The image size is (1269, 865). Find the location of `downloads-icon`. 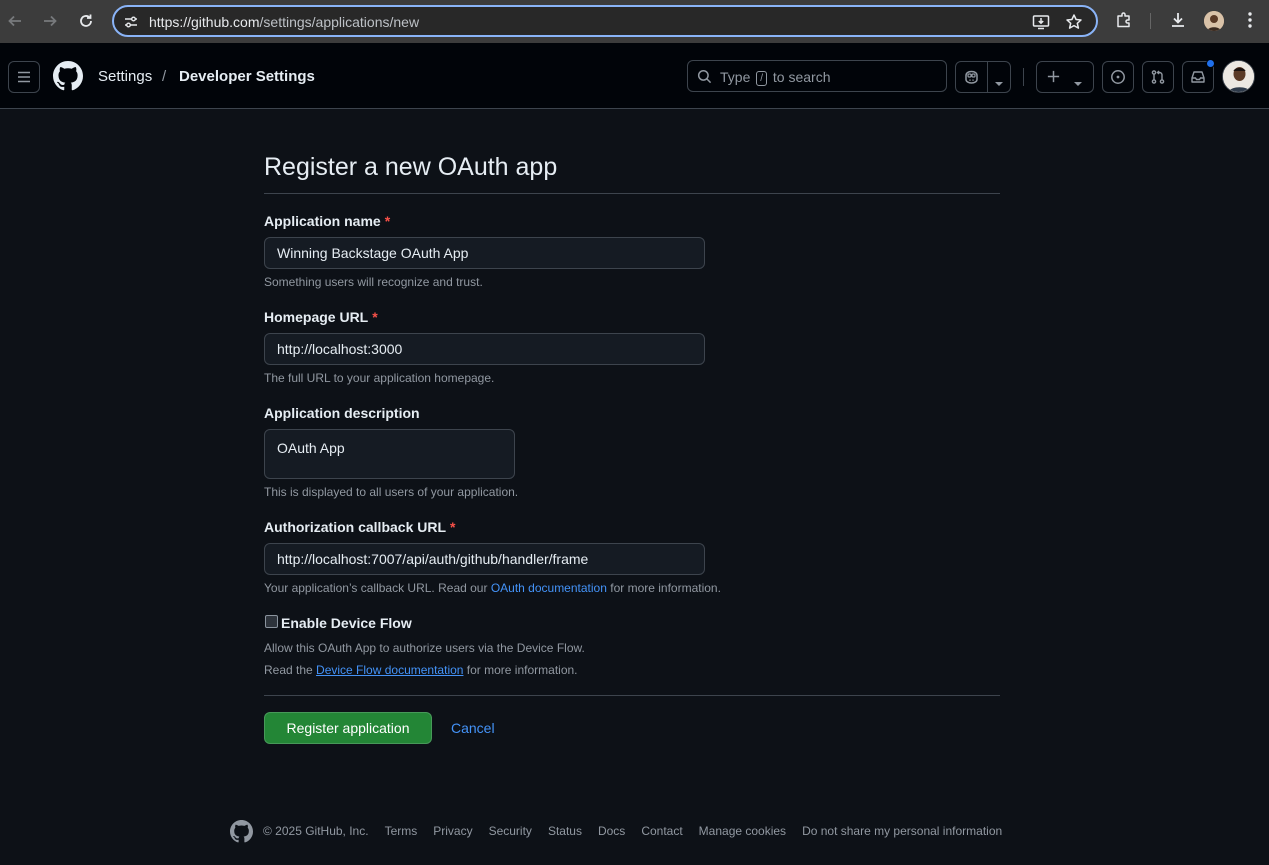

downloads-icon is located at coordinates (1178, 22).